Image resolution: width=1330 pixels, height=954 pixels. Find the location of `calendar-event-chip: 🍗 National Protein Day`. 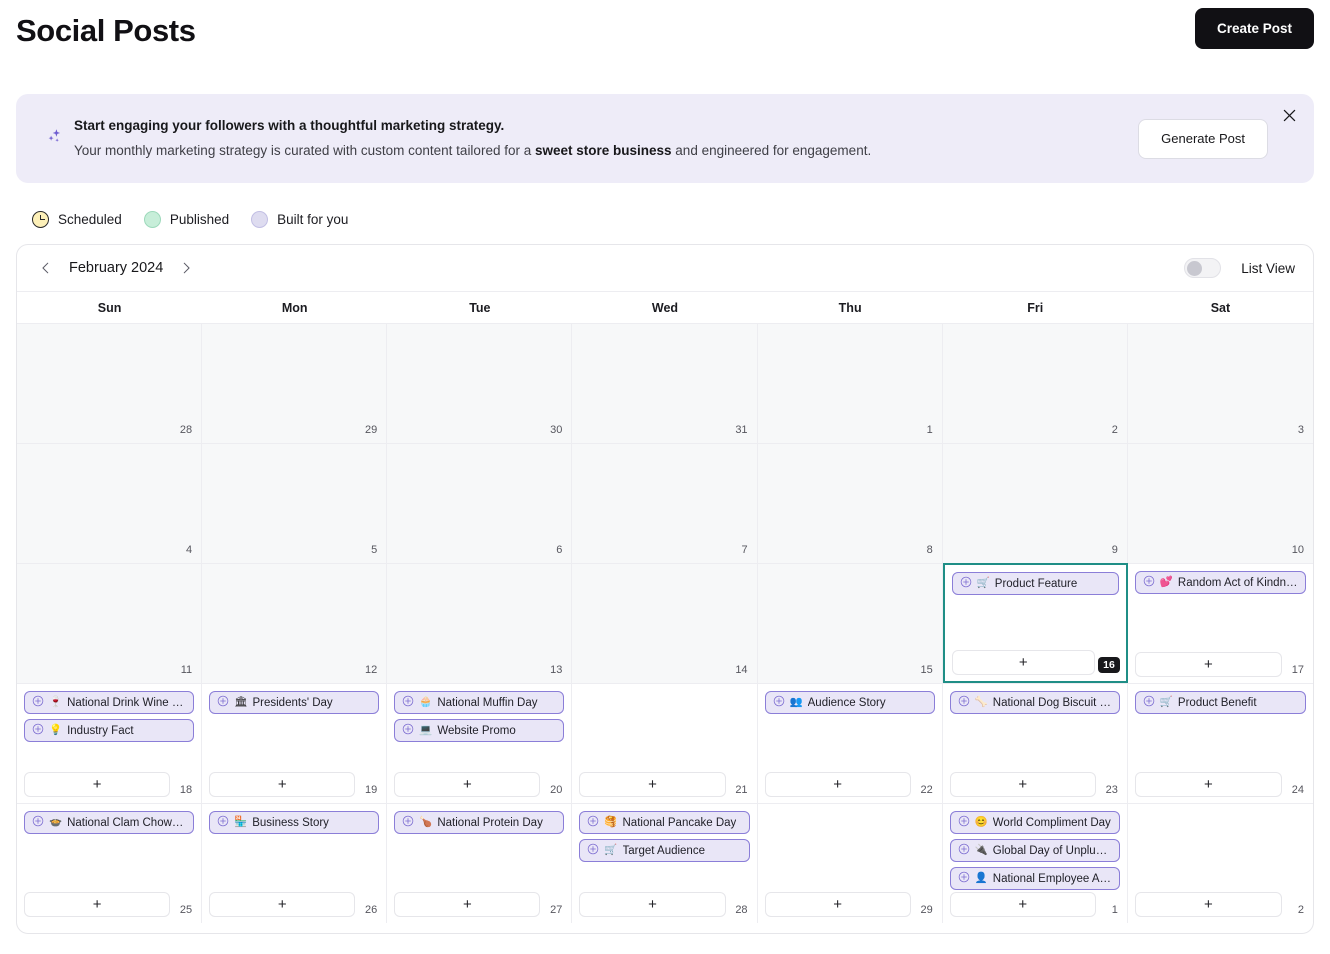

calendar-event-chip: 🍗 National Protein Day is located at coordinates (479, 822).